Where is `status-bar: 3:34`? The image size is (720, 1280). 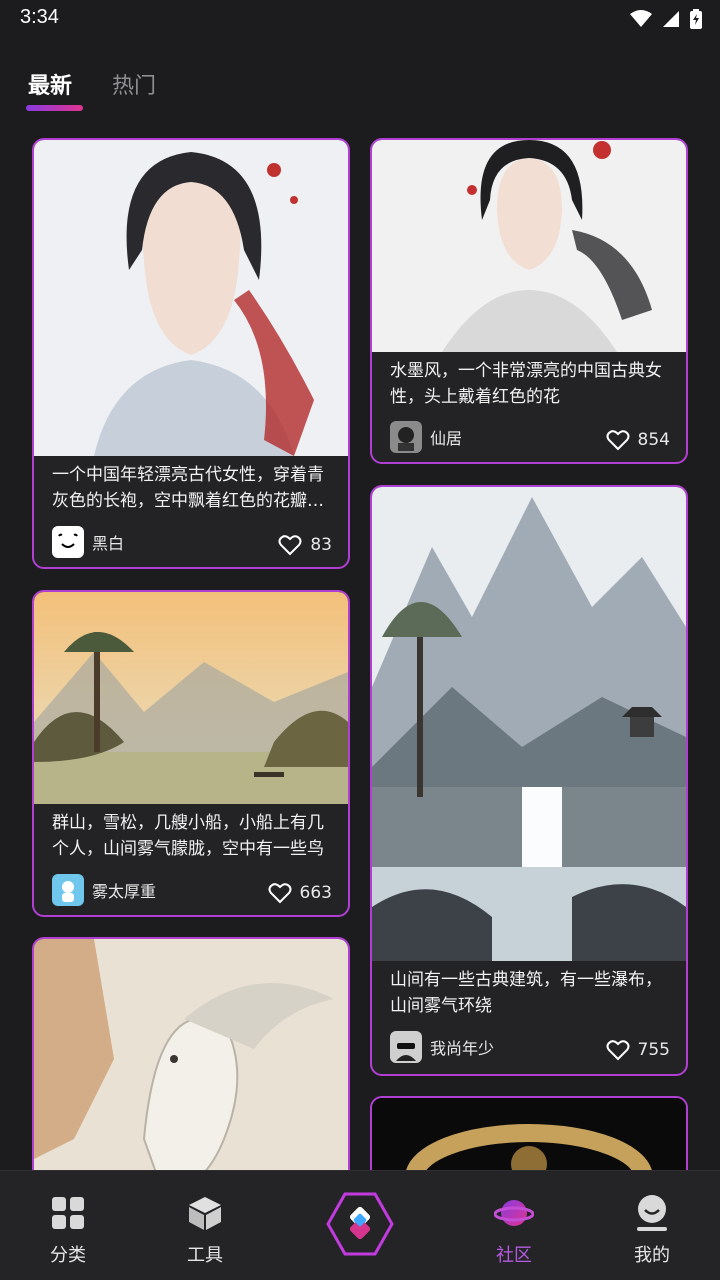 status-bar: 3:34 is located at coordinates (360, 19).